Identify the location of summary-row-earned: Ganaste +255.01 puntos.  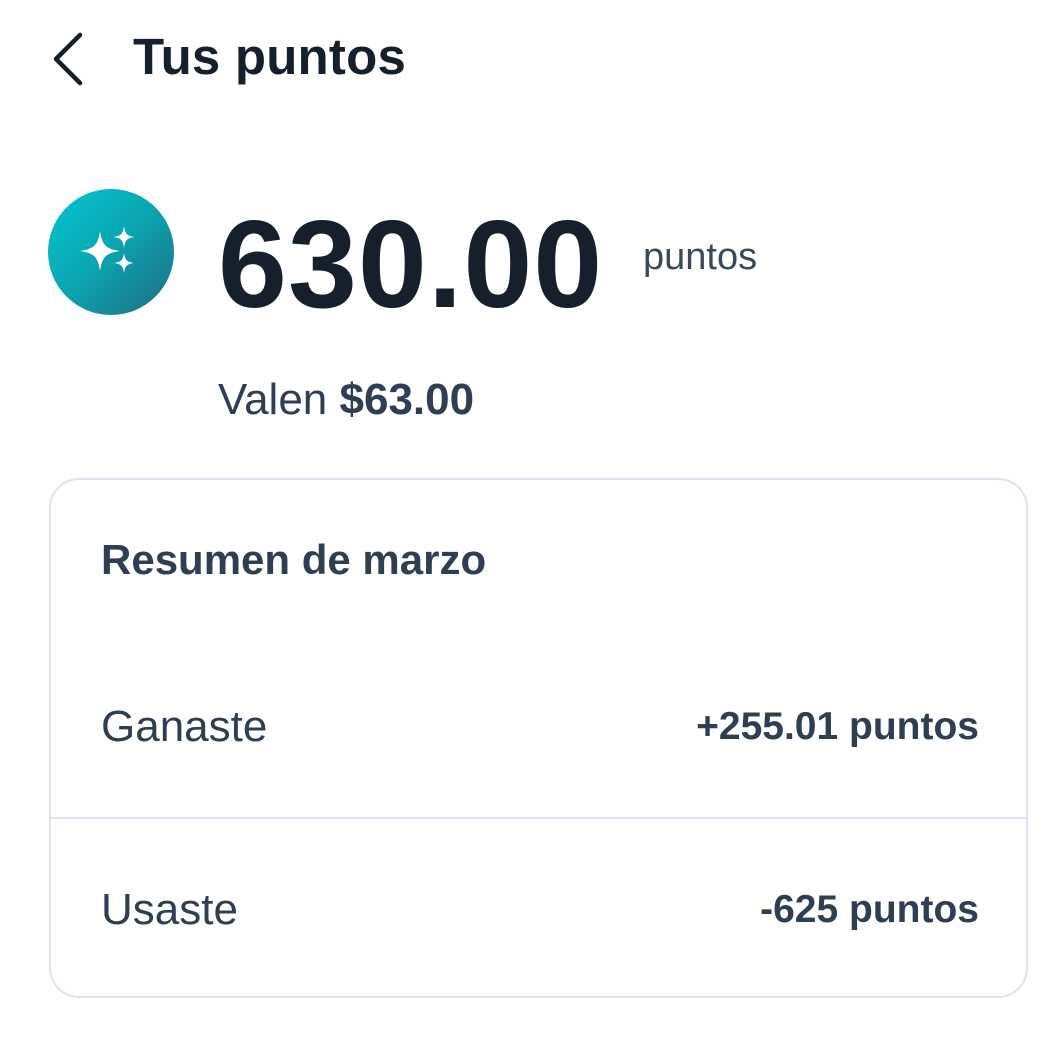
(538, 728).